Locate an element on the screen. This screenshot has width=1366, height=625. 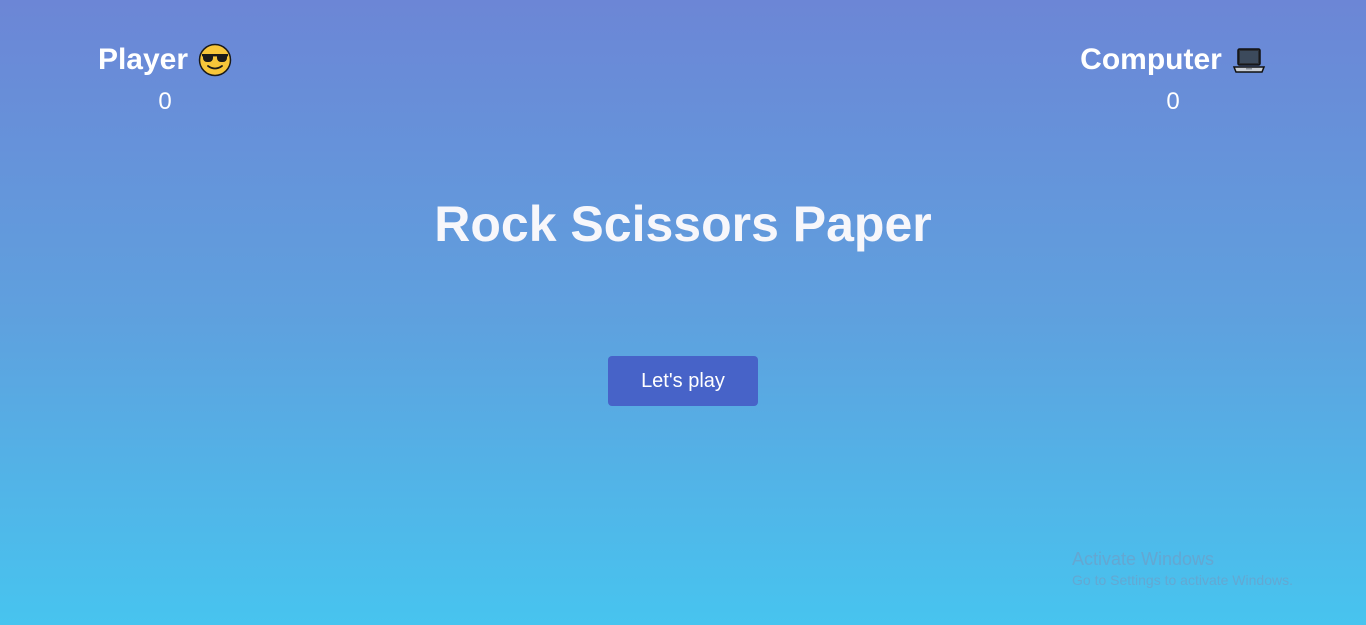
player-heading: Player is located at coordinates (165, 60).